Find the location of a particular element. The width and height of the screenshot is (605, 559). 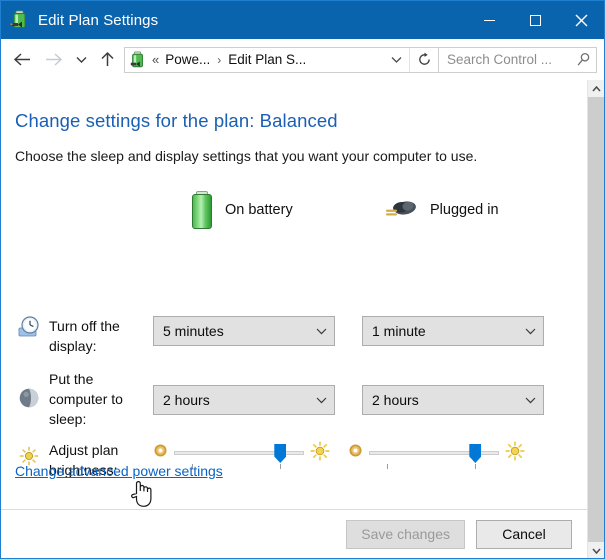

minimize-icon is located at coordinates (489, 20).